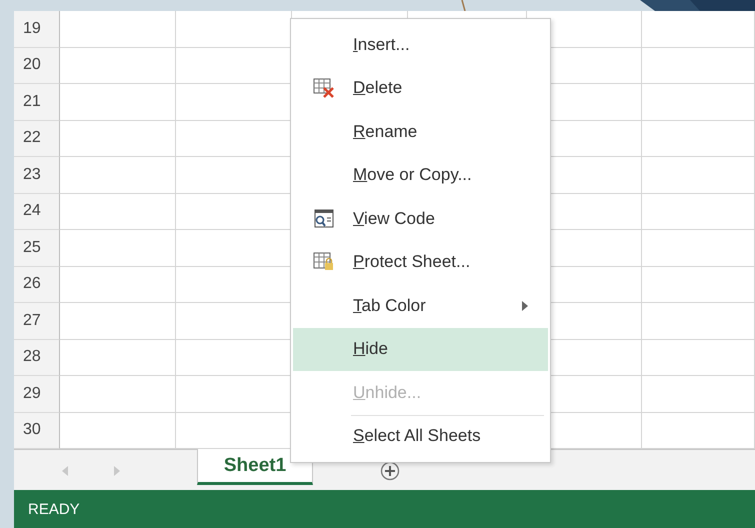  What do you see at coordinates (390, 471) in the screenshot?
I see `add-sheet-icon` at bounding box center [390, 471].